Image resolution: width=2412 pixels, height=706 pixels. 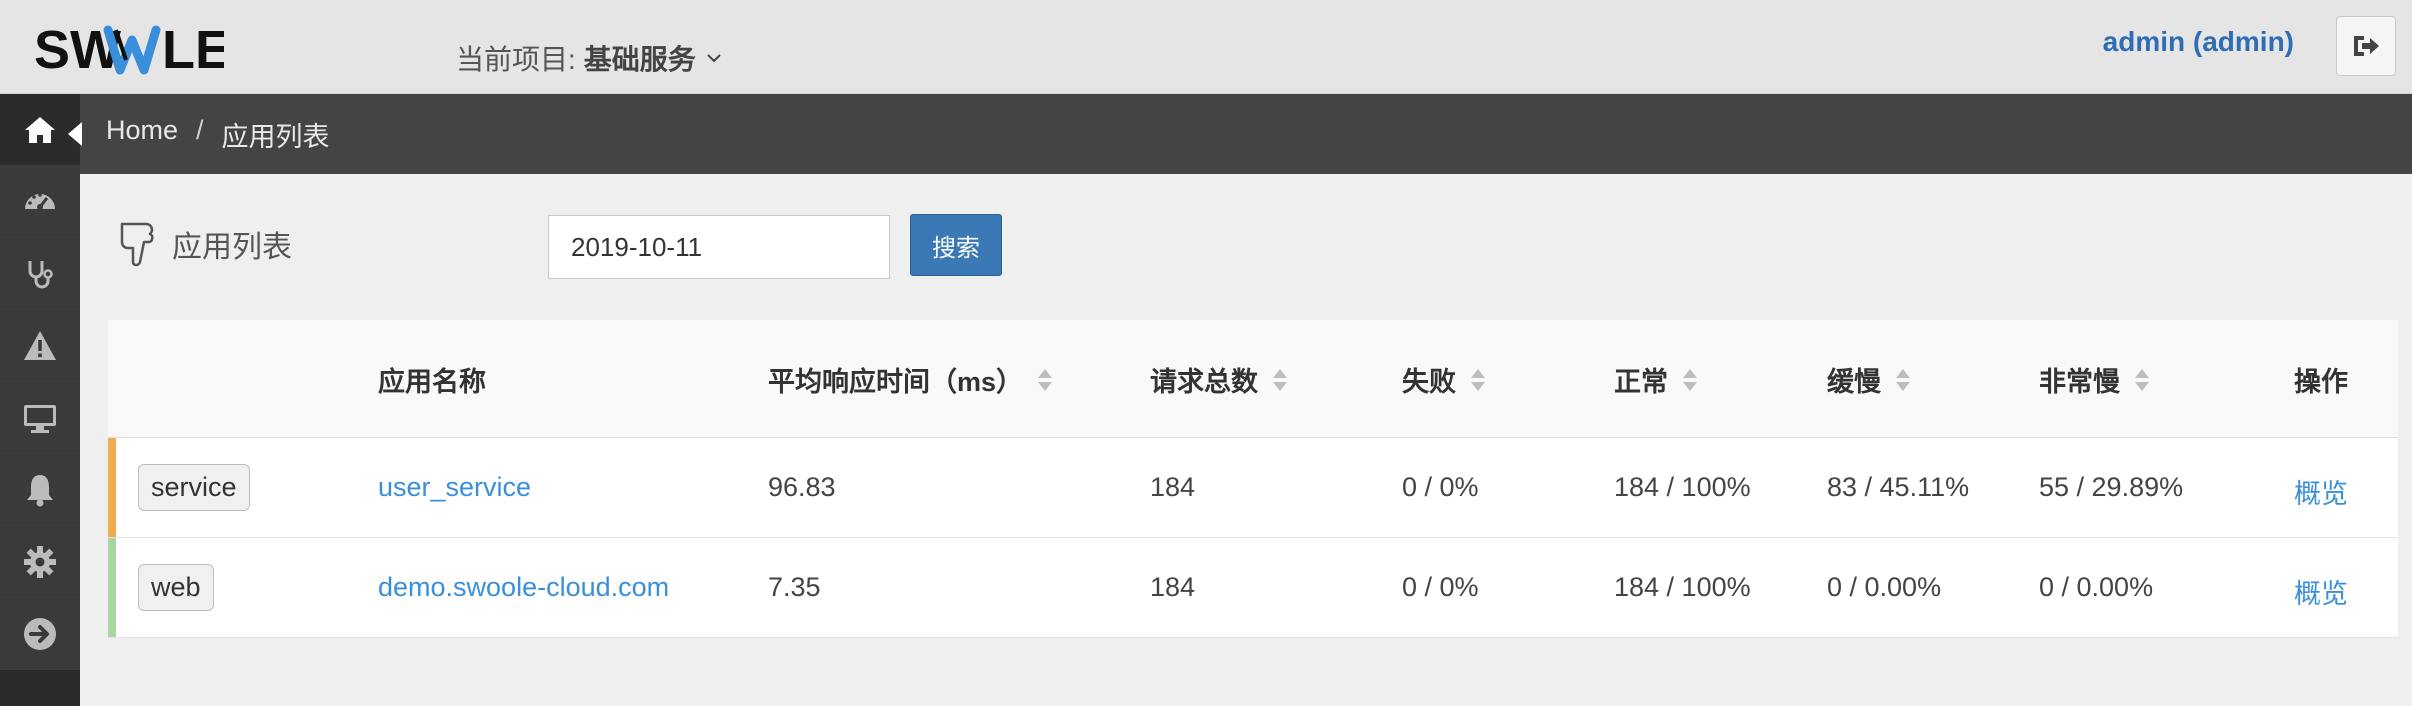 I want to click on sidebar-item-notifications, so click(x=40, y=490).